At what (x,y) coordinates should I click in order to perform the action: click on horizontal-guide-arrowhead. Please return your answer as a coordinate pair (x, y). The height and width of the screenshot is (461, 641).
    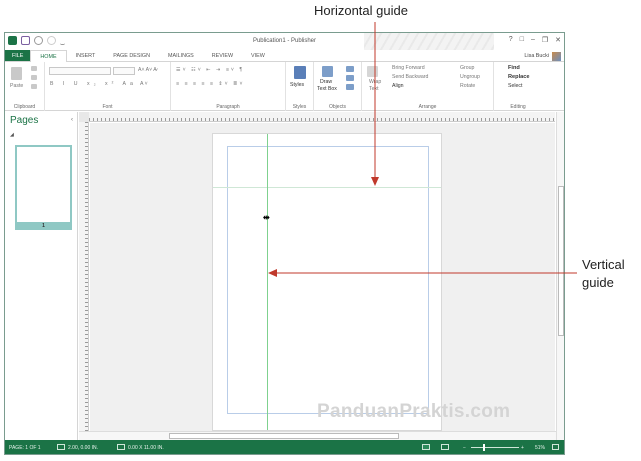
    Looking at the image, I should click on (375, 181).